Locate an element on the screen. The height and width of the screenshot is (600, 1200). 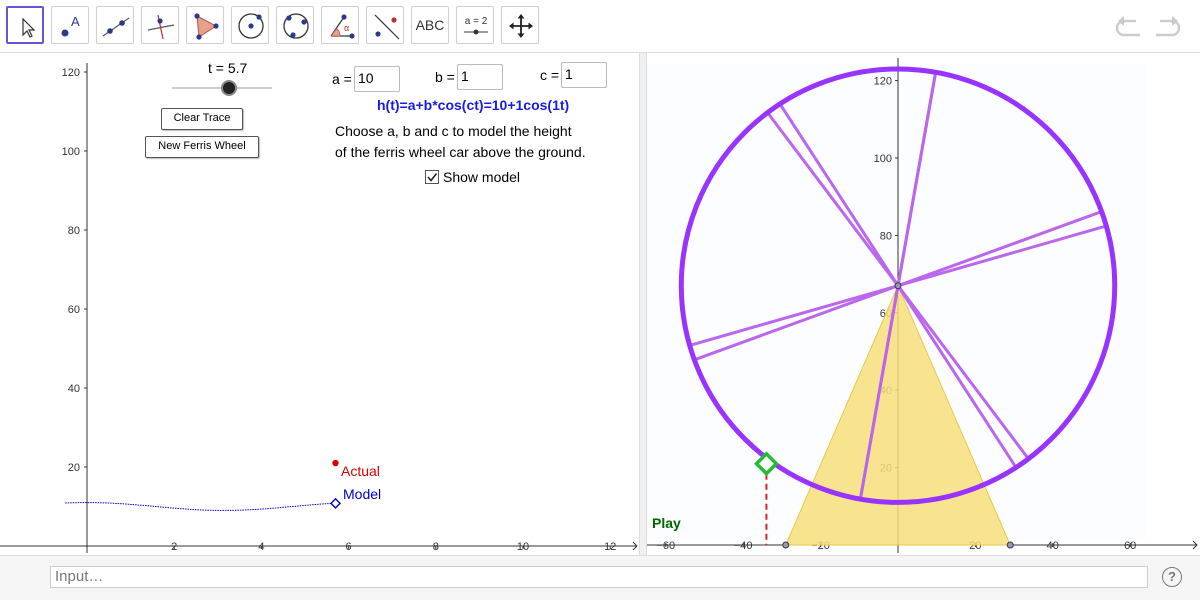
model-curve is located at coordinates (200, 506).